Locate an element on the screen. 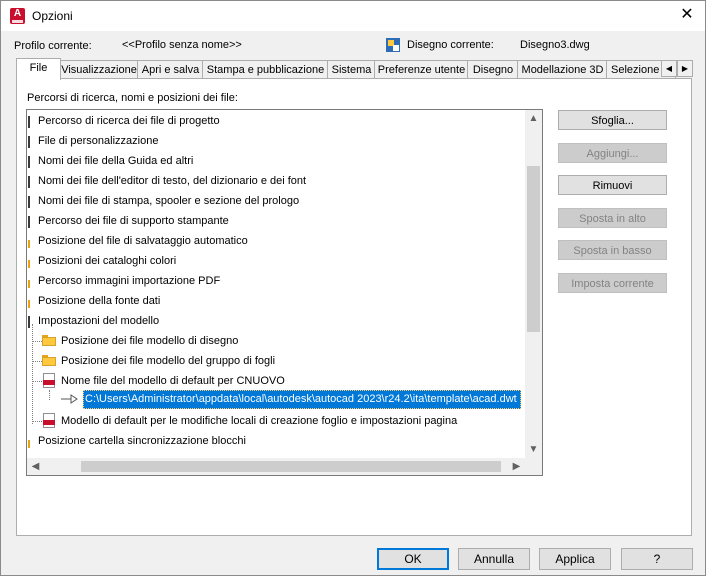 Image resolution: width=706 pixels, height=576 pixels. tab-scroll-left-icon: ◀ is located at coordinates (669, 68).